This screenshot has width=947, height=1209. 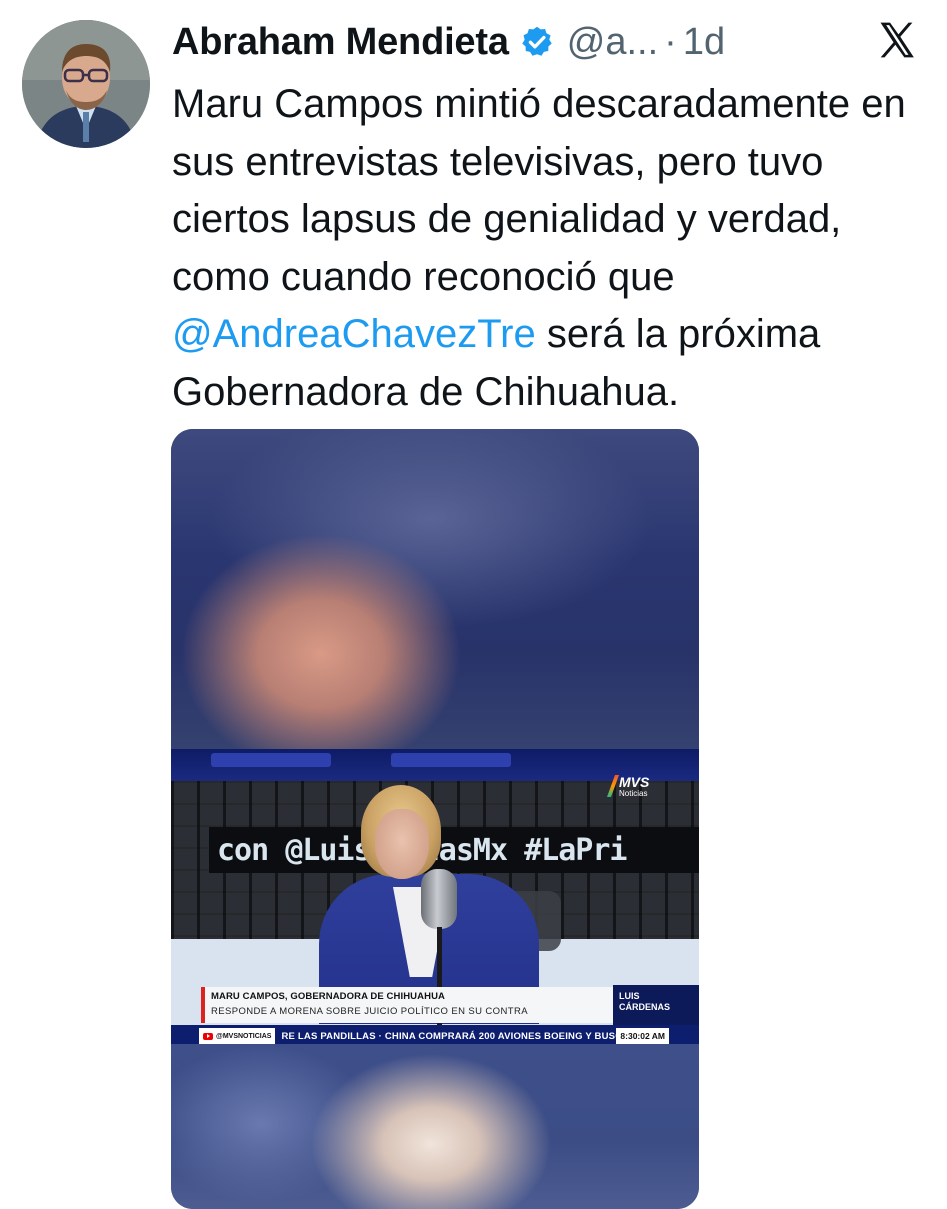 I want to click on ticker-clock: 8:30:02 AM, so click(x=642, y=1036).